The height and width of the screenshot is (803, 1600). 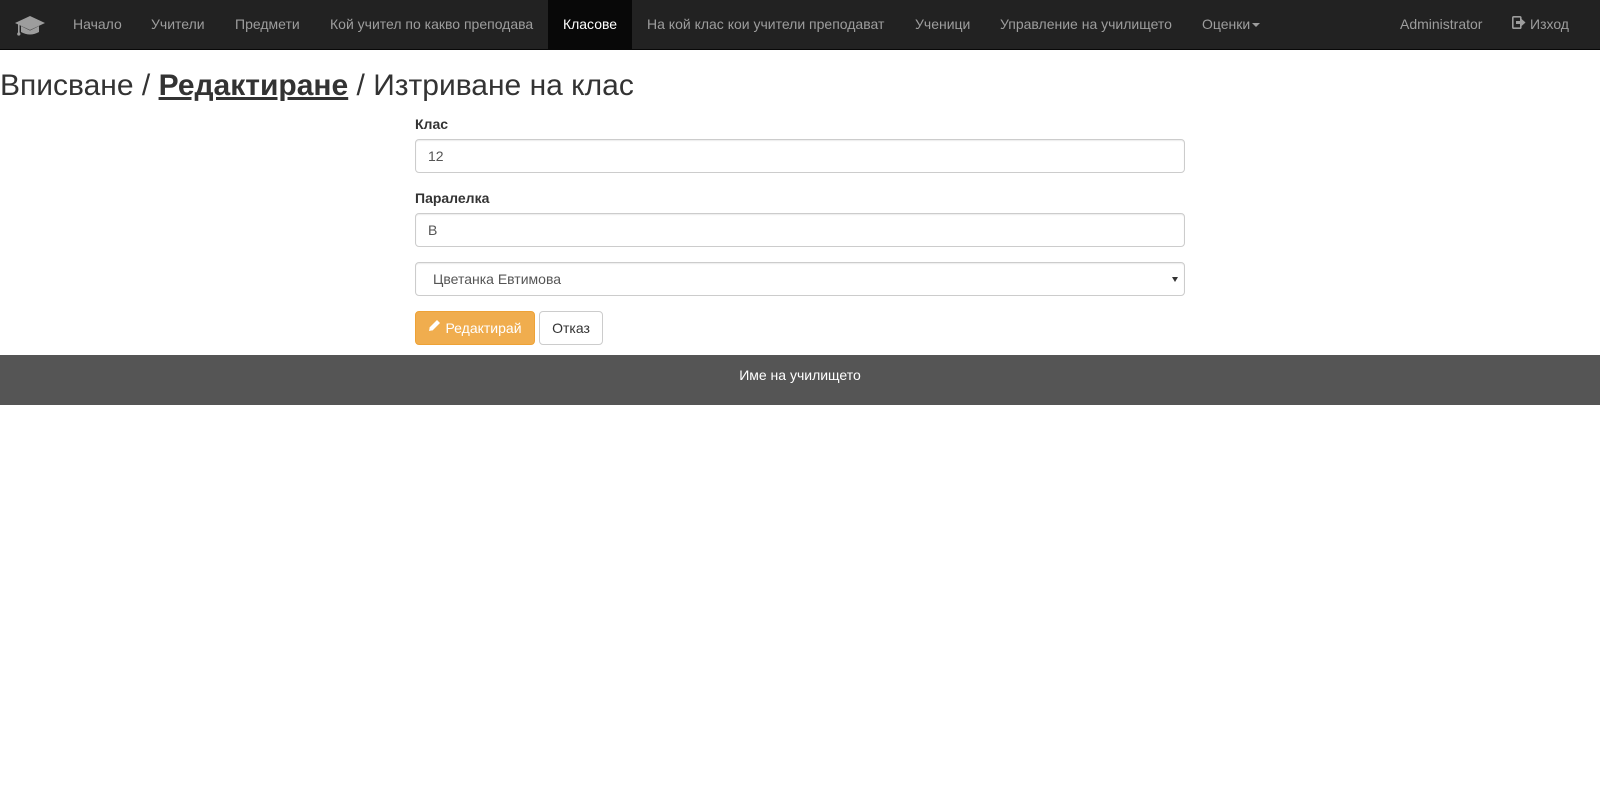 I want to click on cancel-button: Отказ, so click(x=571, y=328).